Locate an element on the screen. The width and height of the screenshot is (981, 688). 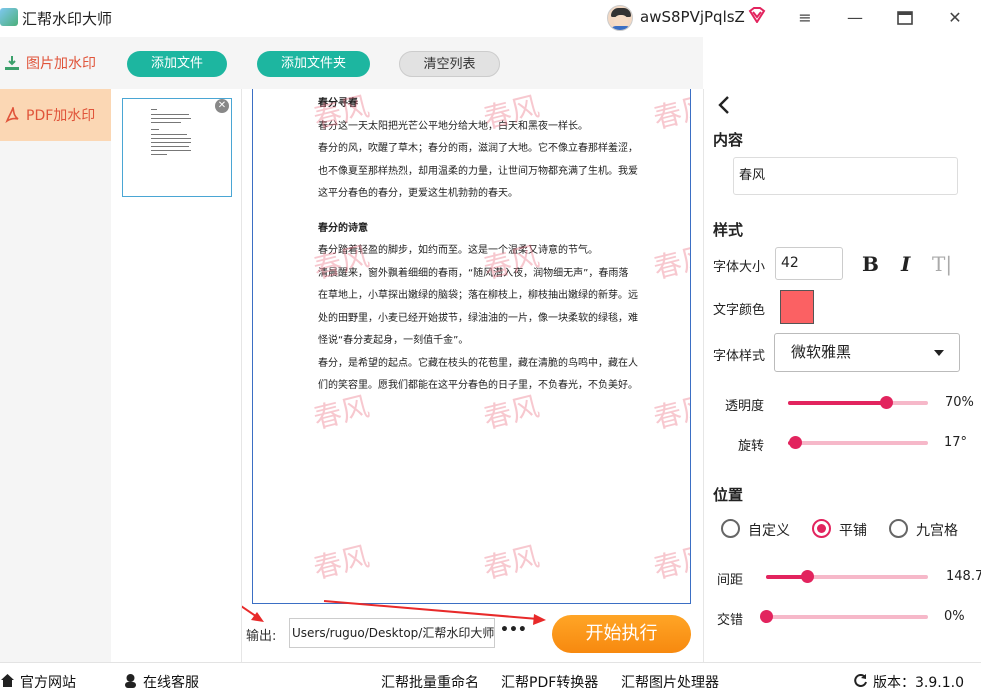
add-file-button: 添加文件 is located at coordinates (177, 64).